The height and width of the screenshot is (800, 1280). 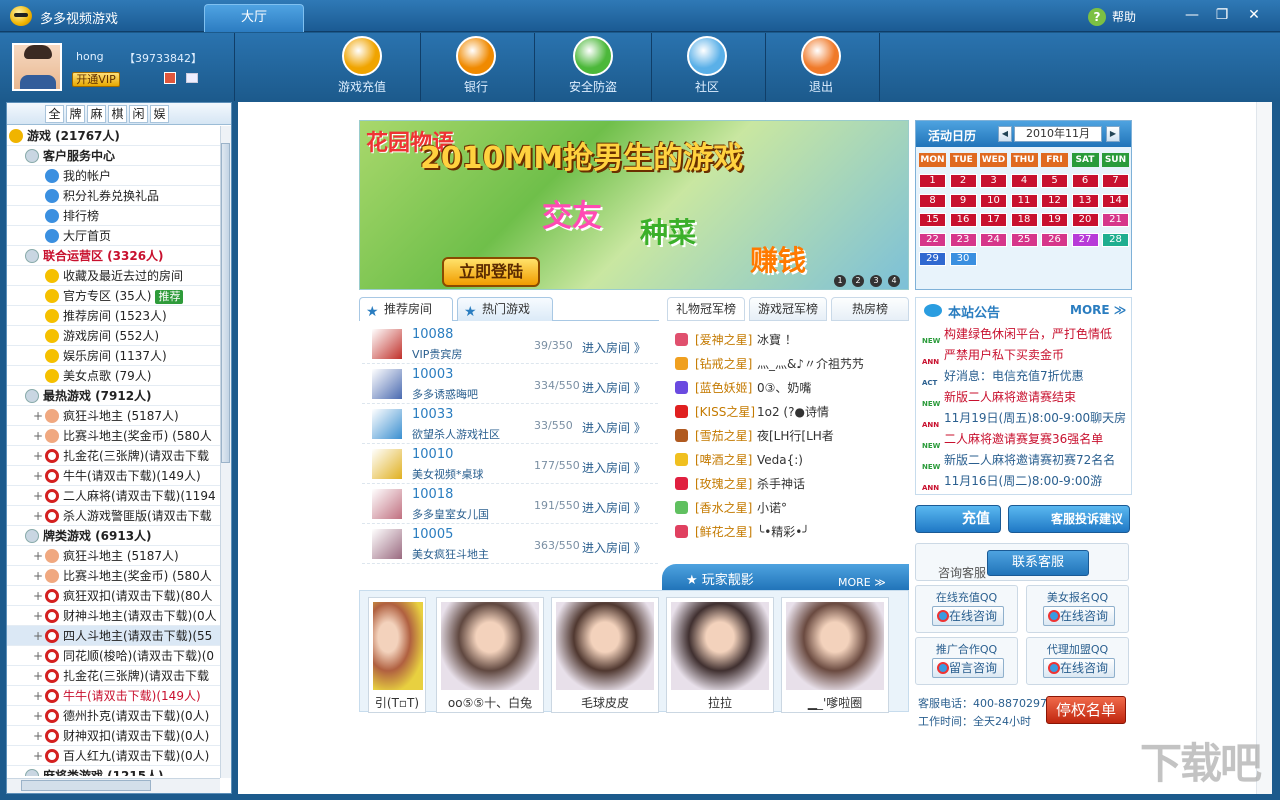 What do you see at coordinates (968, 668) in the screenshot?
I see `qq-consult-button: 留言咨询` at bounding box center [968, 668].